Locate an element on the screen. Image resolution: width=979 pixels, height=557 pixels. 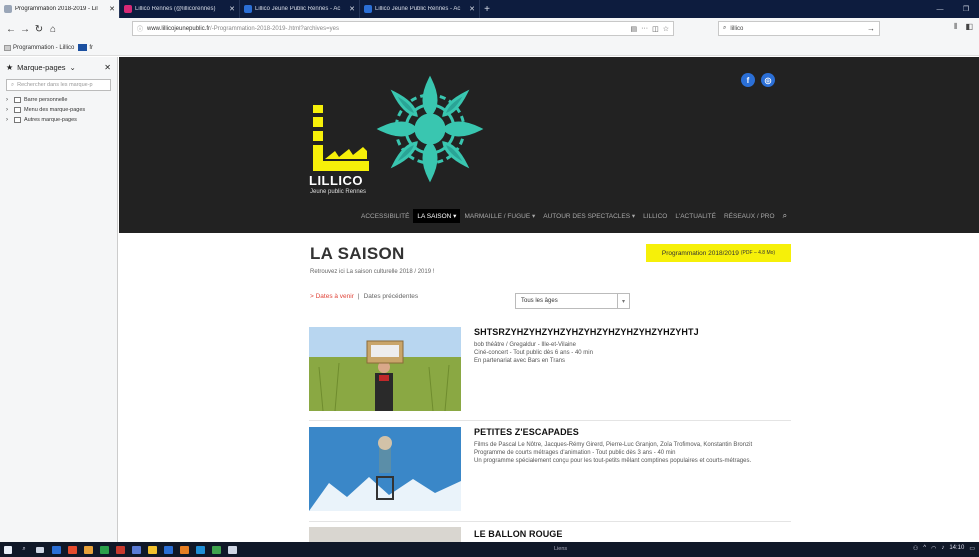
show-item: LE BALLON ROUGE is located at coordinates (550, 534).